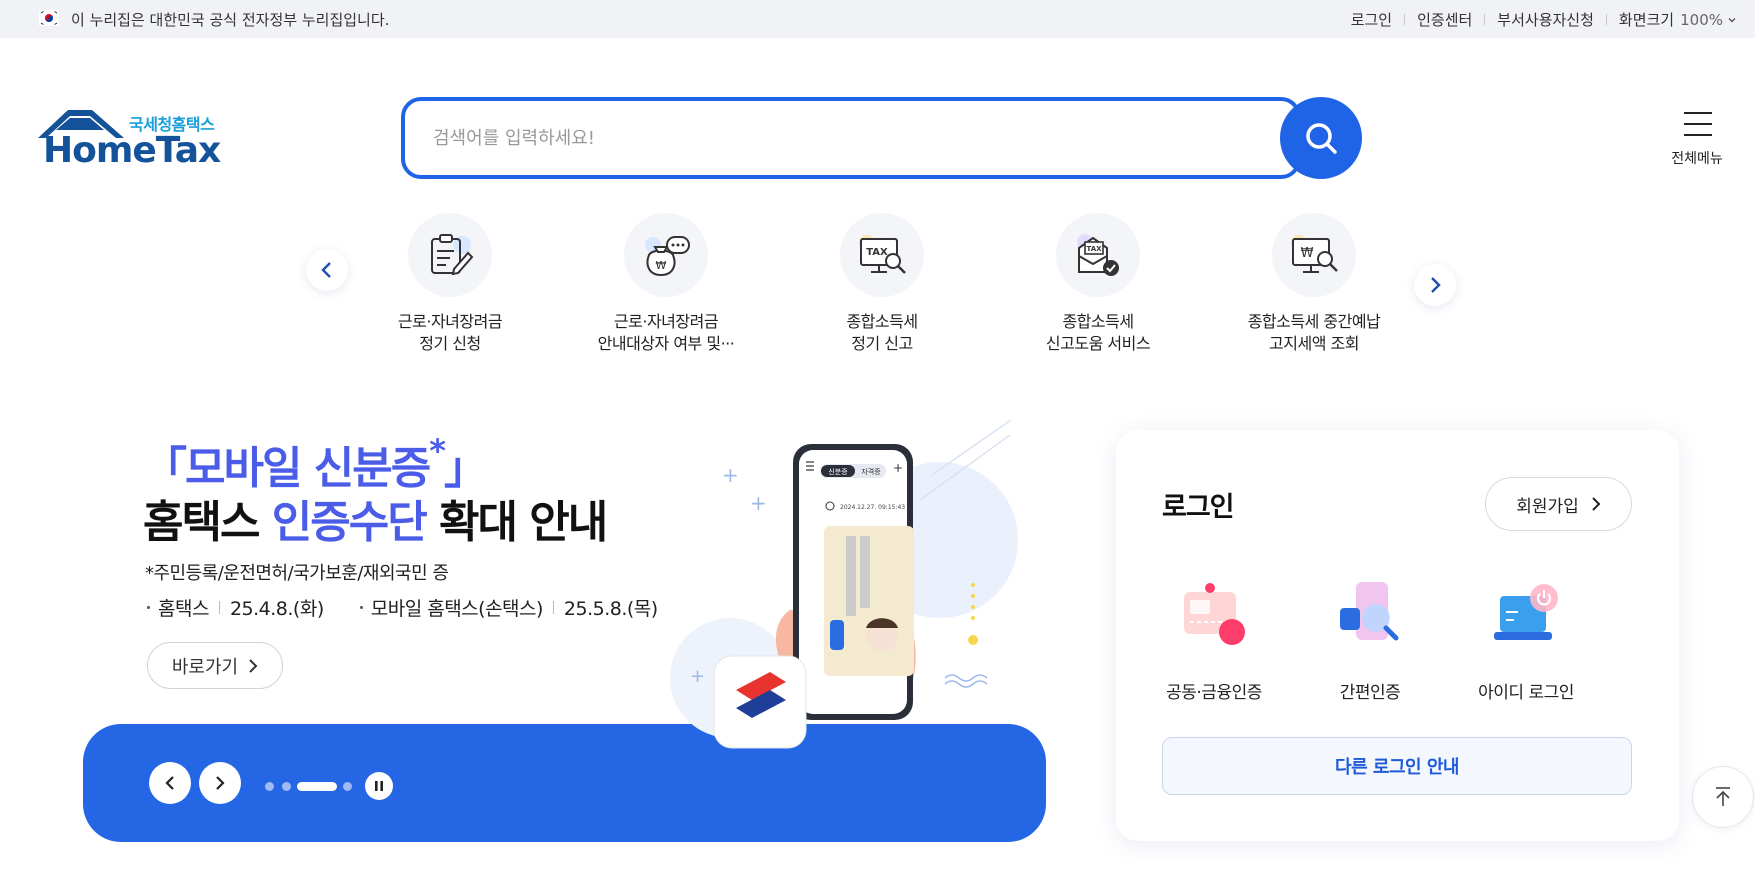 This screenshot has height=872, width=1755. I want to click on banner-next-button, so click(220, 783).